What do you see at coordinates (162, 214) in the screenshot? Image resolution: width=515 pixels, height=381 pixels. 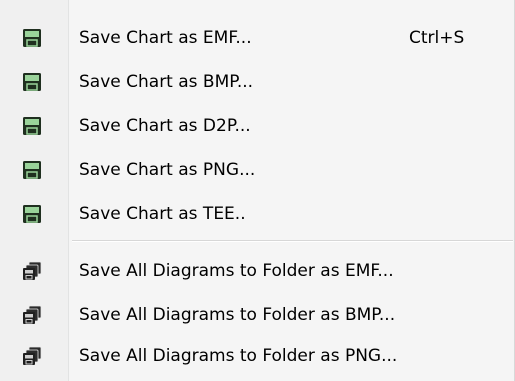 I see `menu-item-label: Save Chart as TEE..` at bounding box center [162, 214].